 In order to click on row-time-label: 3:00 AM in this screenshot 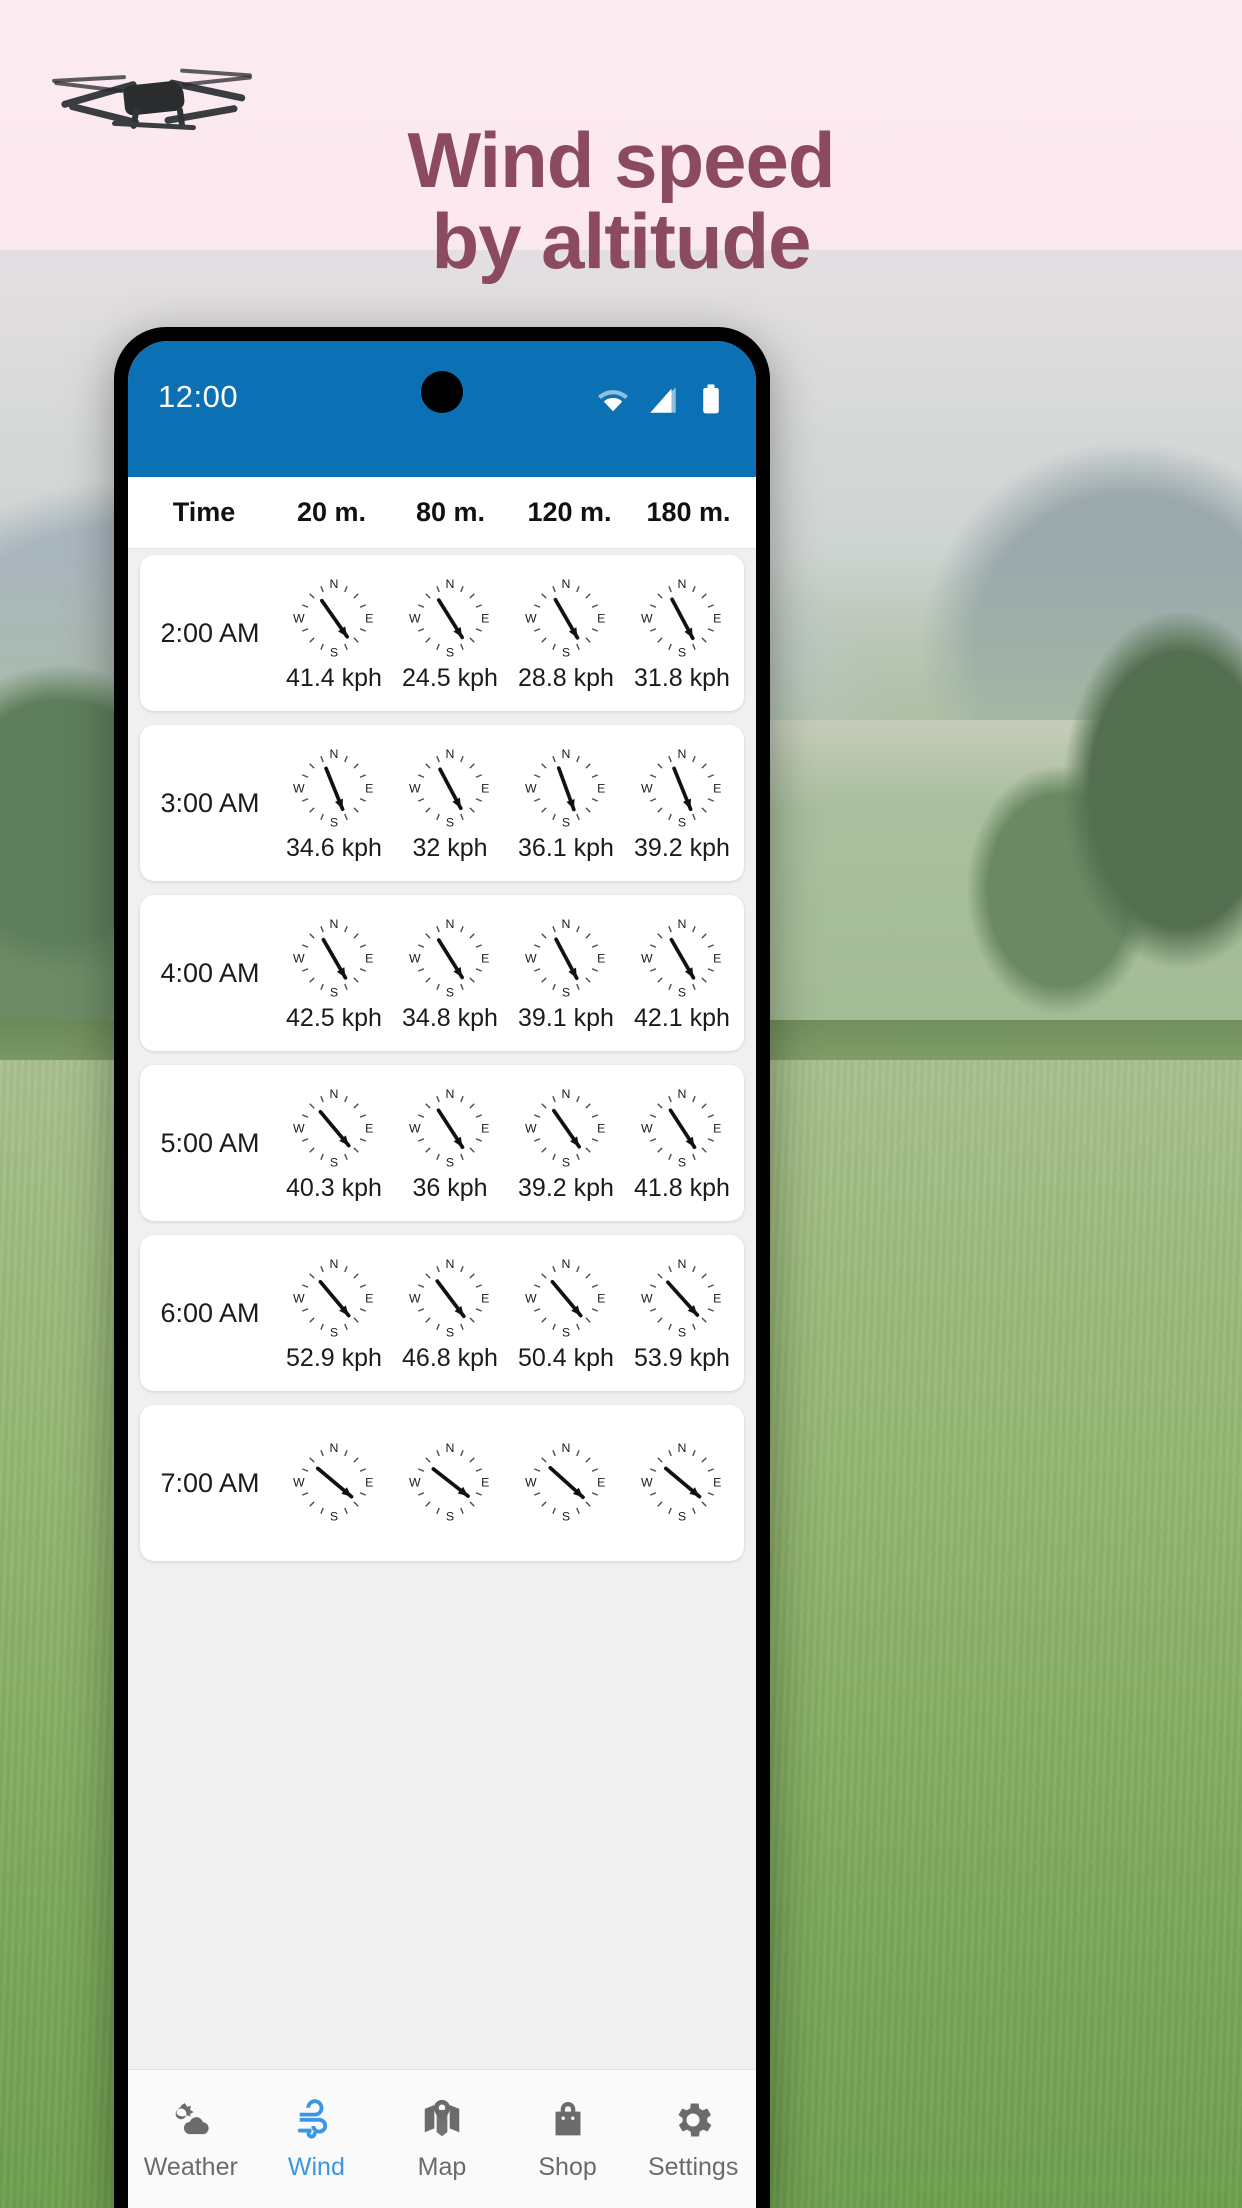, I will do `click(210, 802)`.